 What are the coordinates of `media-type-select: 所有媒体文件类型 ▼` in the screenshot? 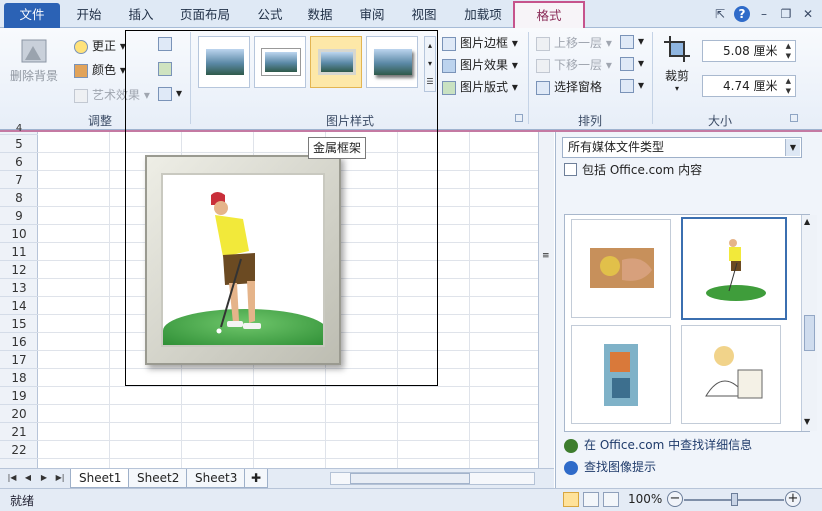 It's located at (682, 147).